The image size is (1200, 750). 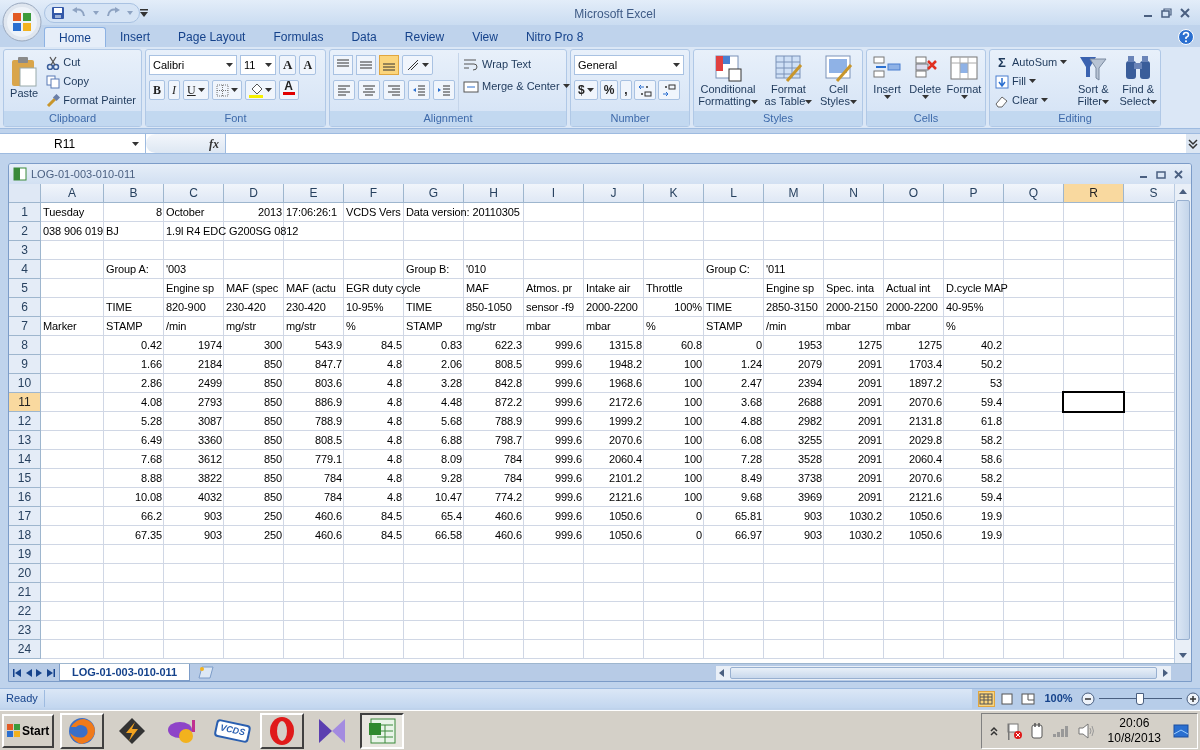 I want to click on decrease-indent-button, so click(x=419, y=90).